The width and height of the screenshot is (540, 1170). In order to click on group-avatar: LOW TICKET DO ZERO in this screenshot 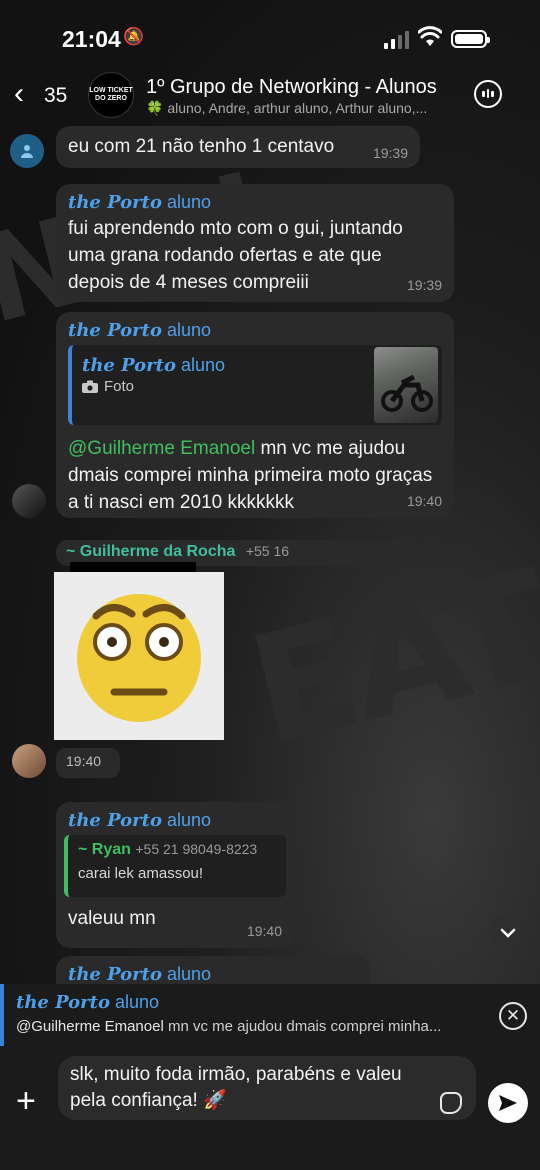, I will do `click(111, 95)`.